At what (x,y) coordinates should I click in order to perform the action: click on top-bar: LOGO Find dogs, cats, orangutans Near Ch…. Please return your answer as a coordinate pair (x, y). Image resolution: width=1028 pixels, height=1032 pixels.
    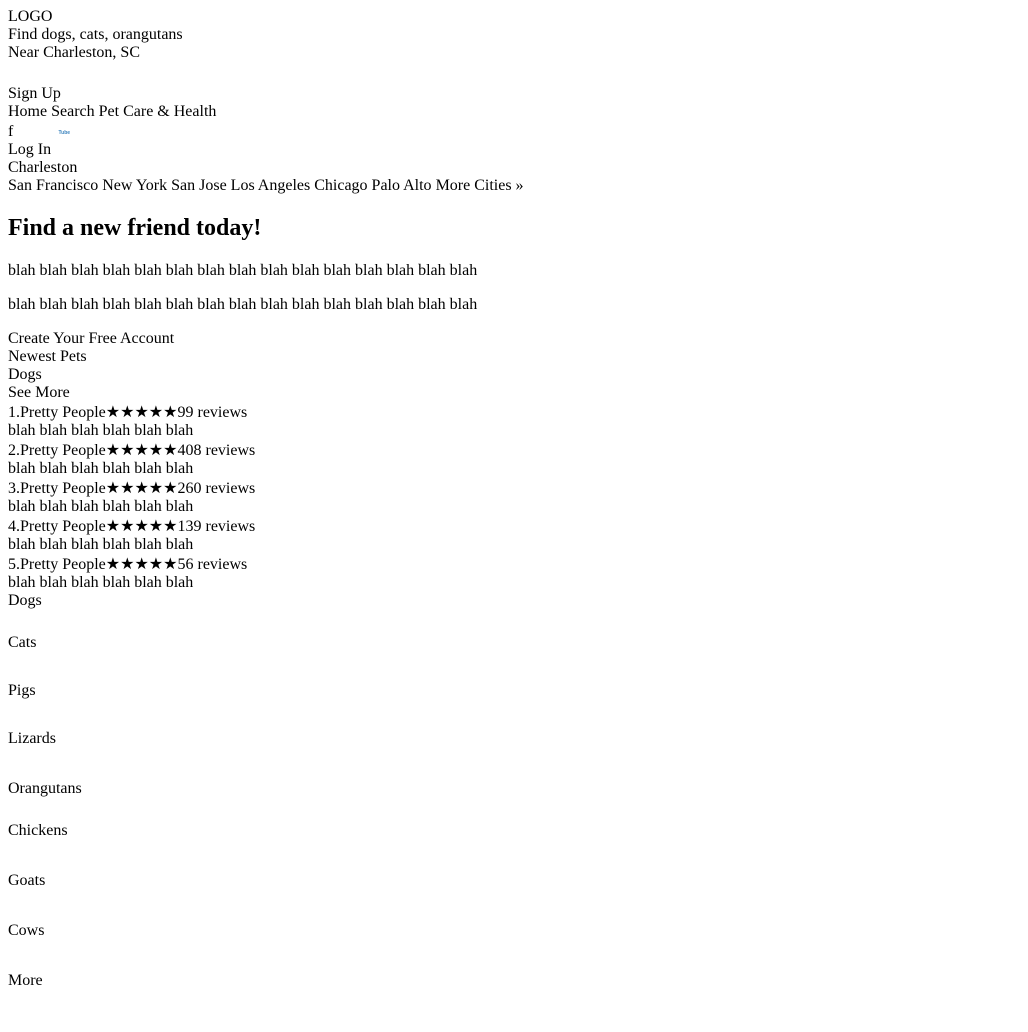
    Looking at the image, I should click on (514, 83).